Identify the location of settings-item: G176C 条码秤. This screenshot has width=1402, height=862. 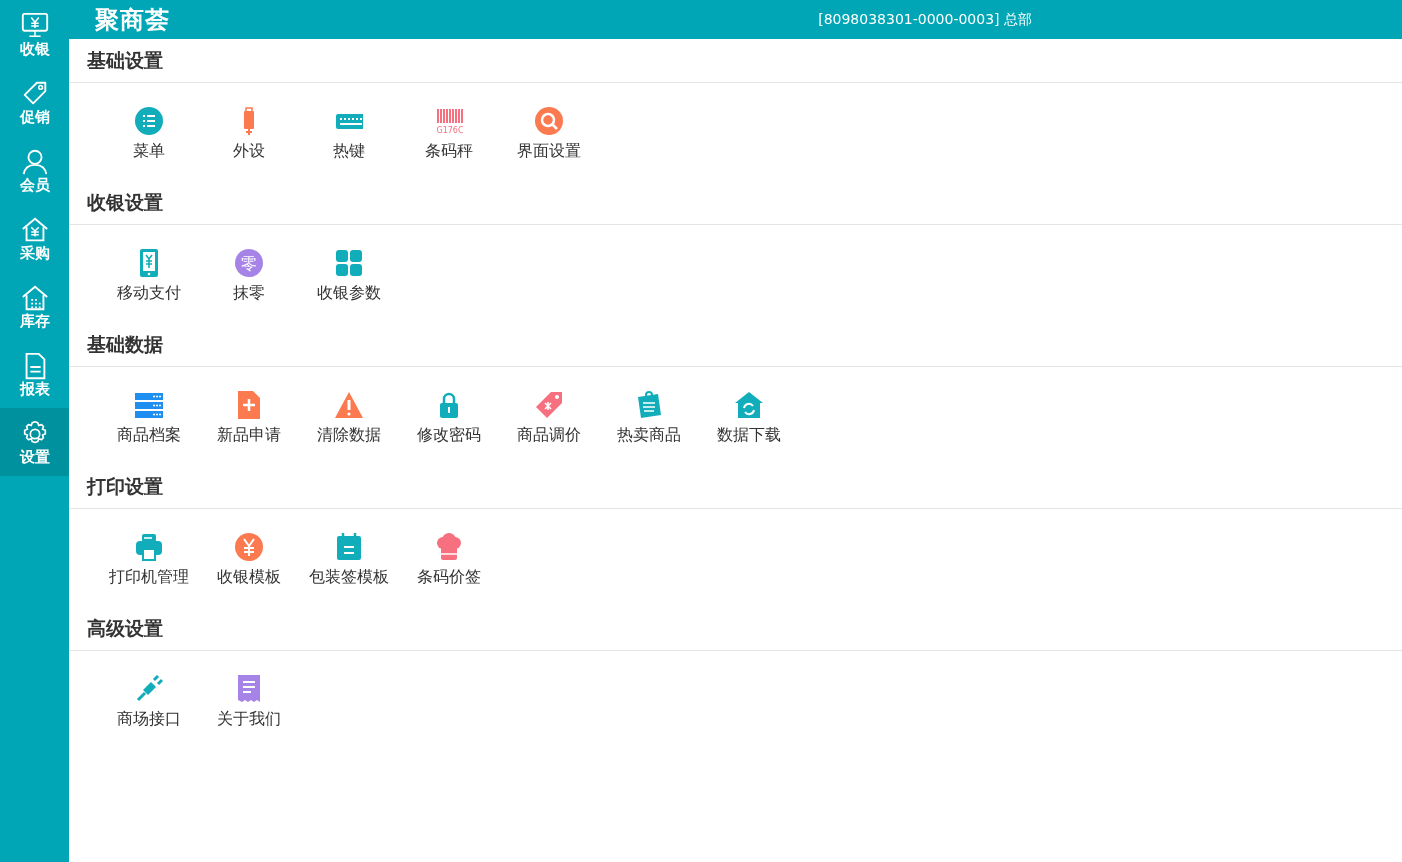
(449, 135).